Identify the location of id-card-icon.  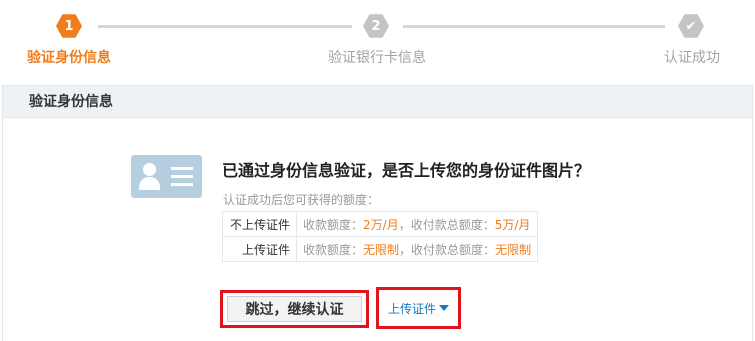
(166, 176).